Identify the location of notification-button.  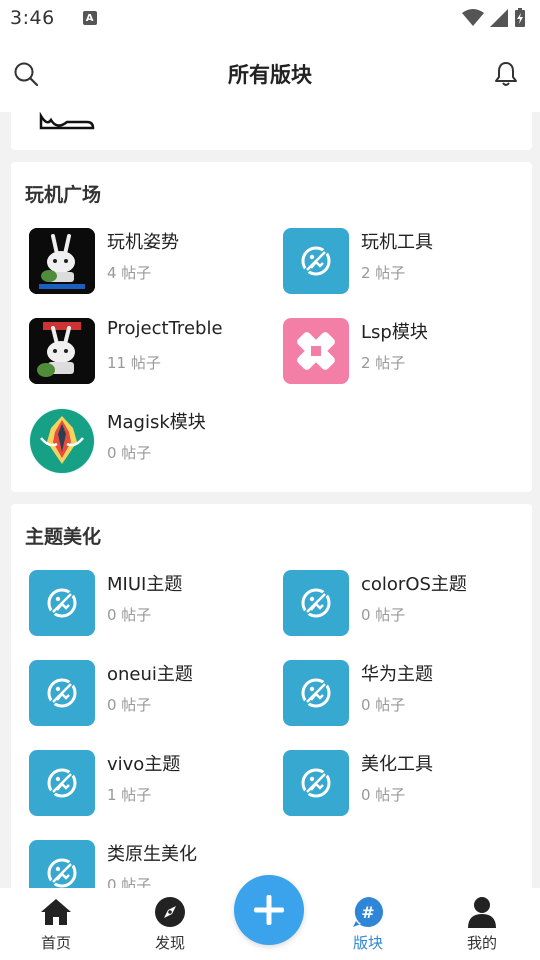
(506, 74).